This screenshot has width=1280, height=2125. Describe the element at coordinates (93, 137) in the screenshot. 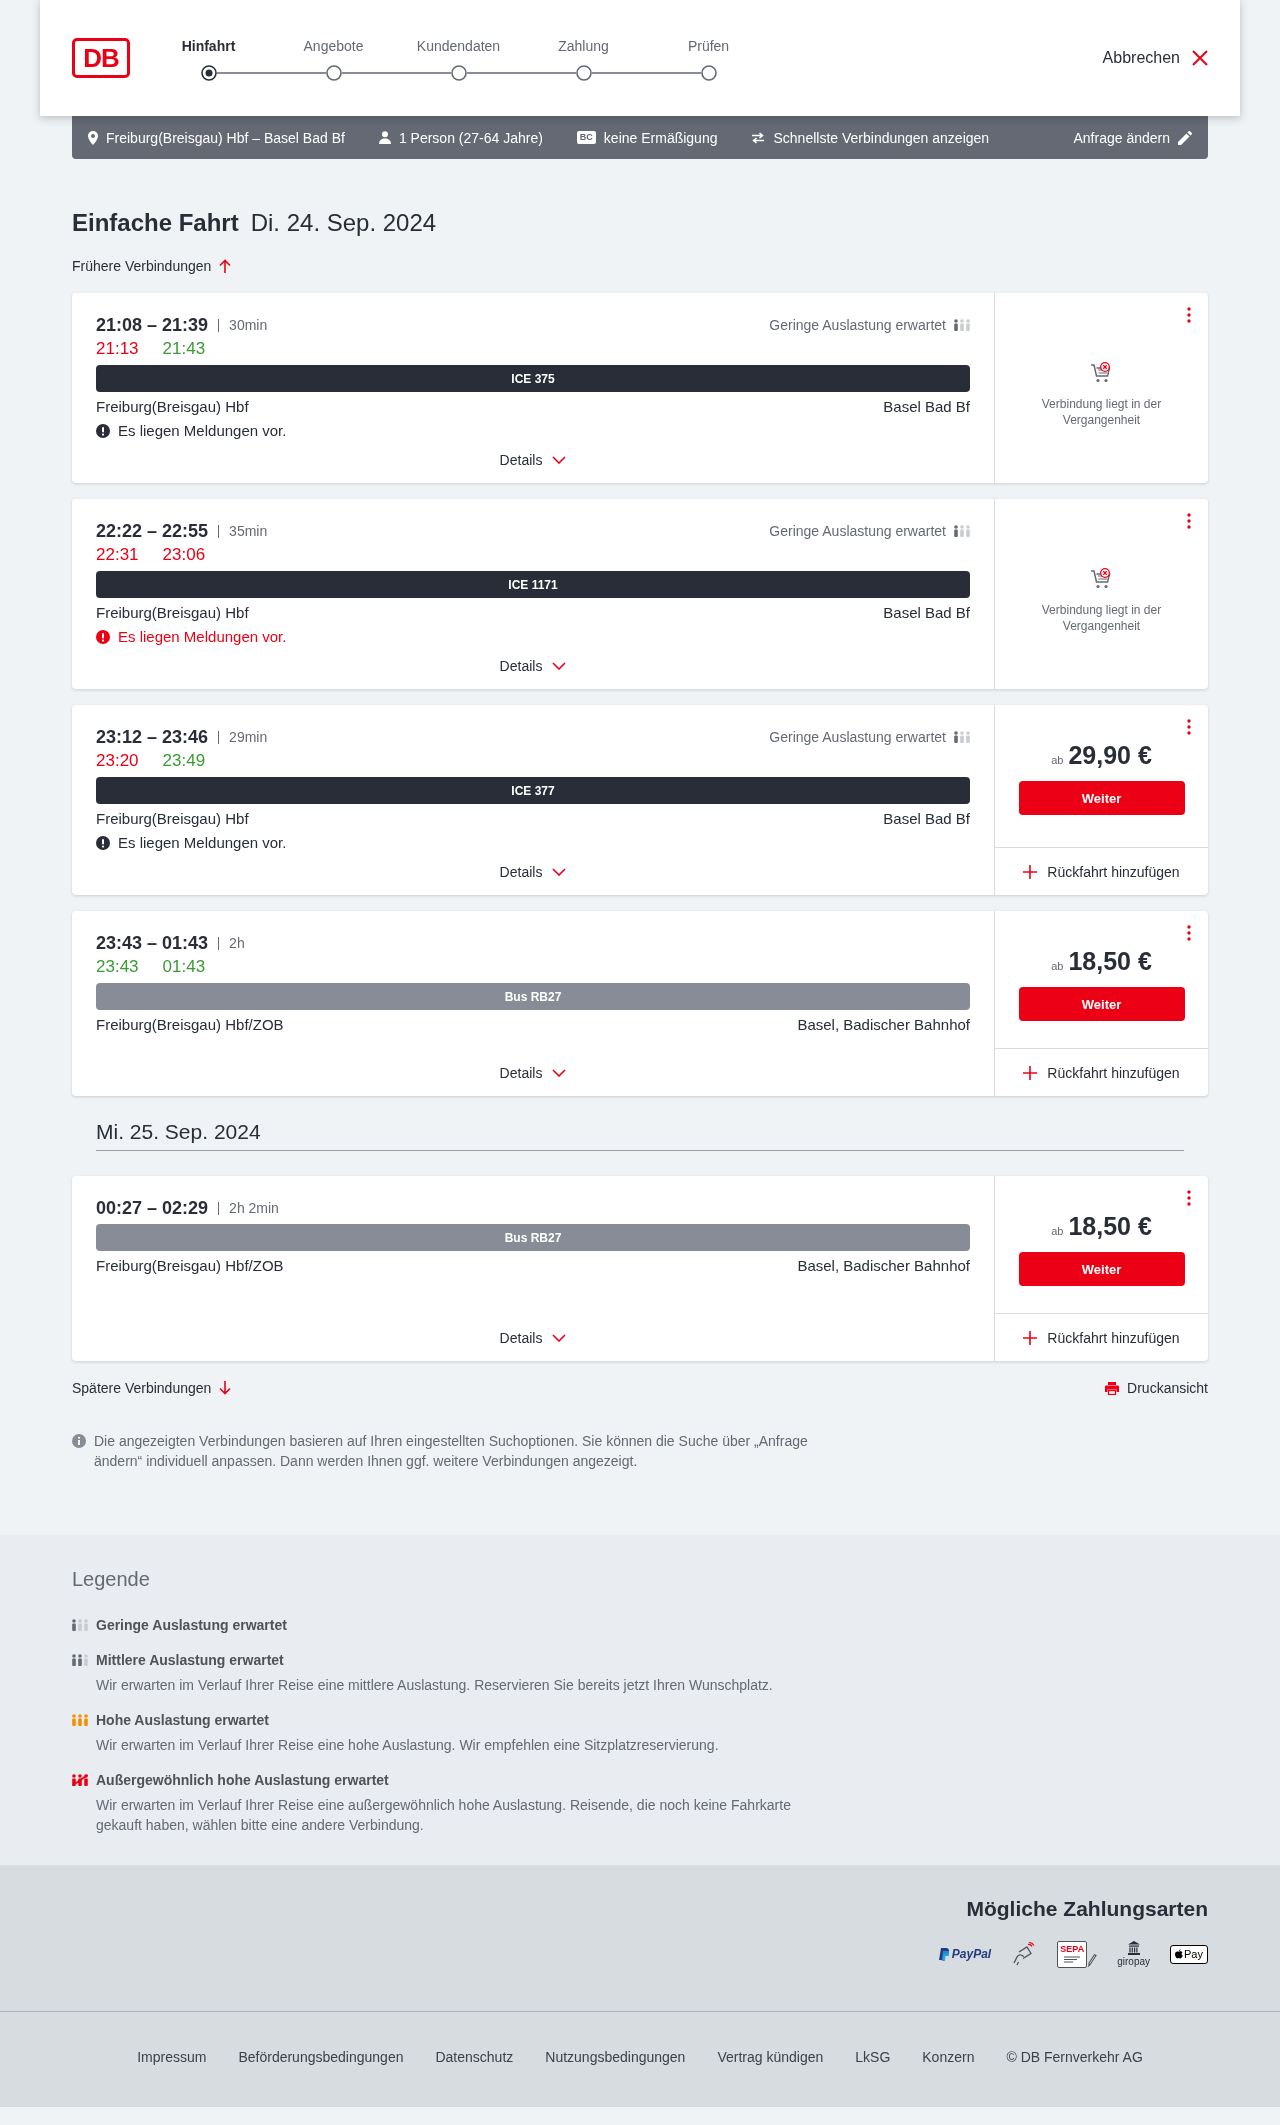

I see `location-pin-icon` at that location.